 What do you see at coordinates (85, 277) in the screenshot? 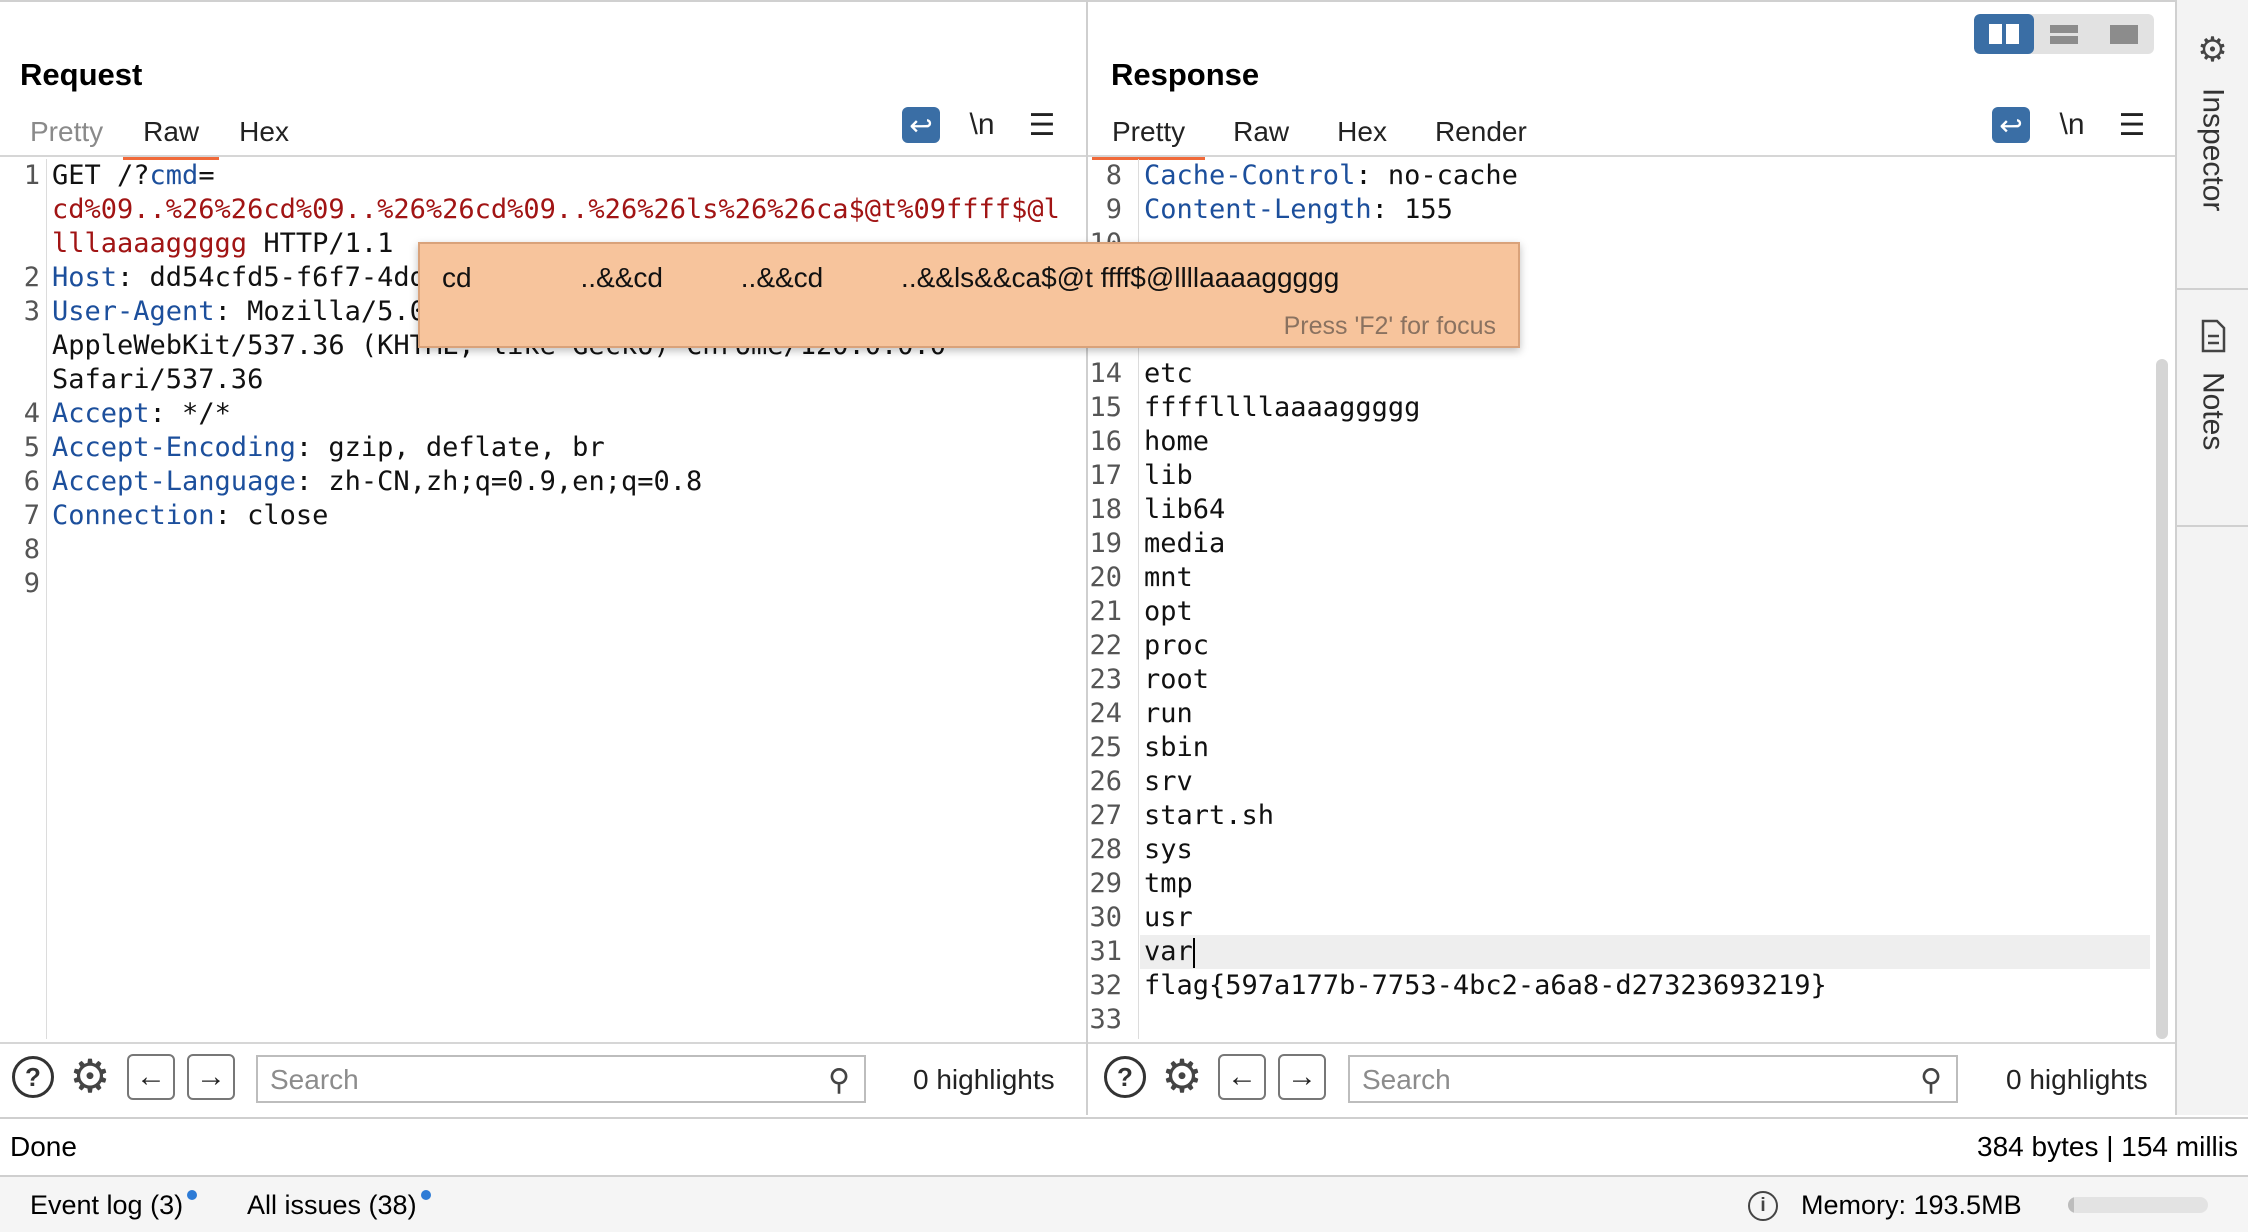
I see `header-name: Host` at bounding box center [85, 277].